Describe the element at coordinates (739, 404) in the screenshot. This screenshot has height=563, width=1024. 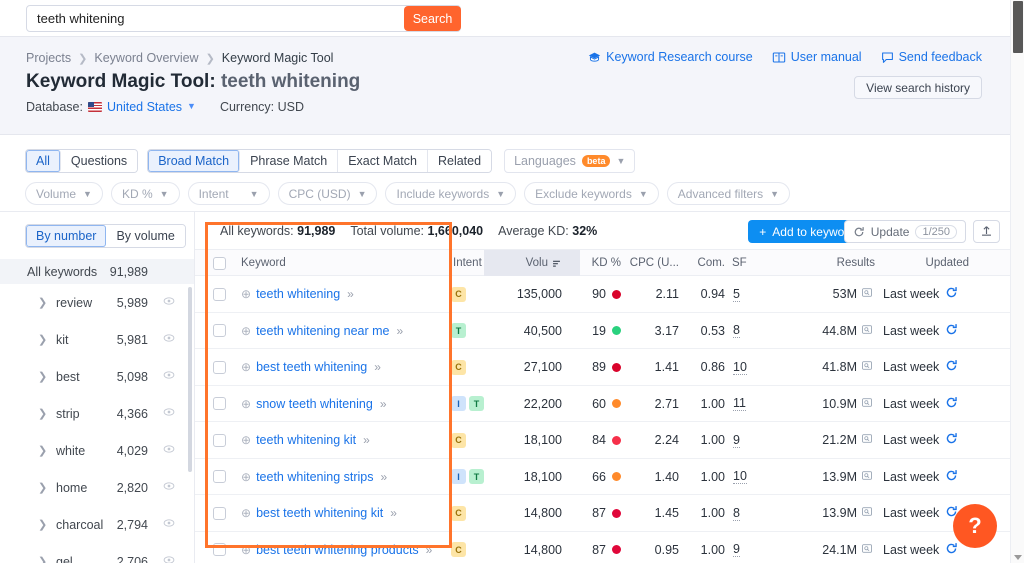
I see `sf-value: 11` at that location.